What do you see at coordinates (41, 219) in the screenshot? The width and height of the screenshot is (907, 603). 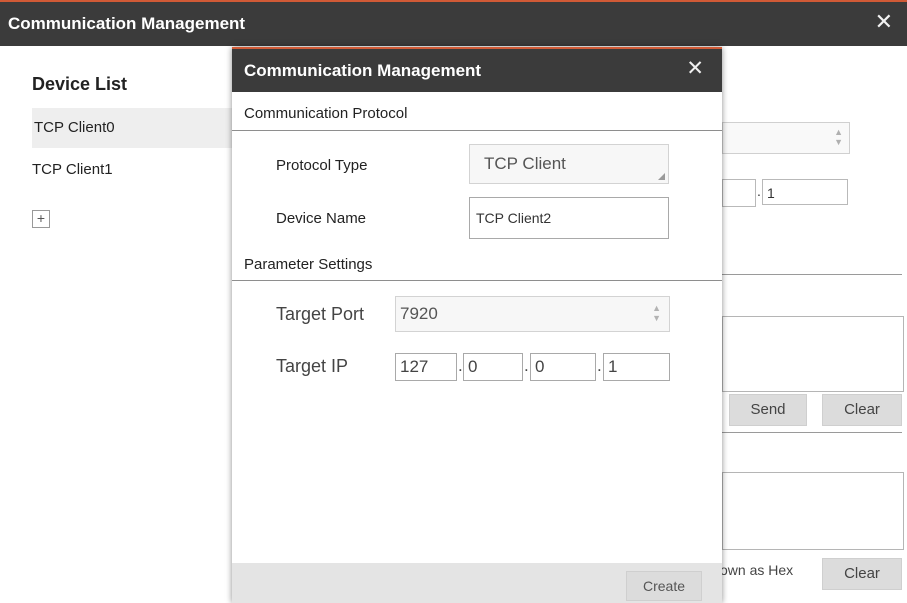 I see `add-device-icon: +` at bounding box center [41, 219].